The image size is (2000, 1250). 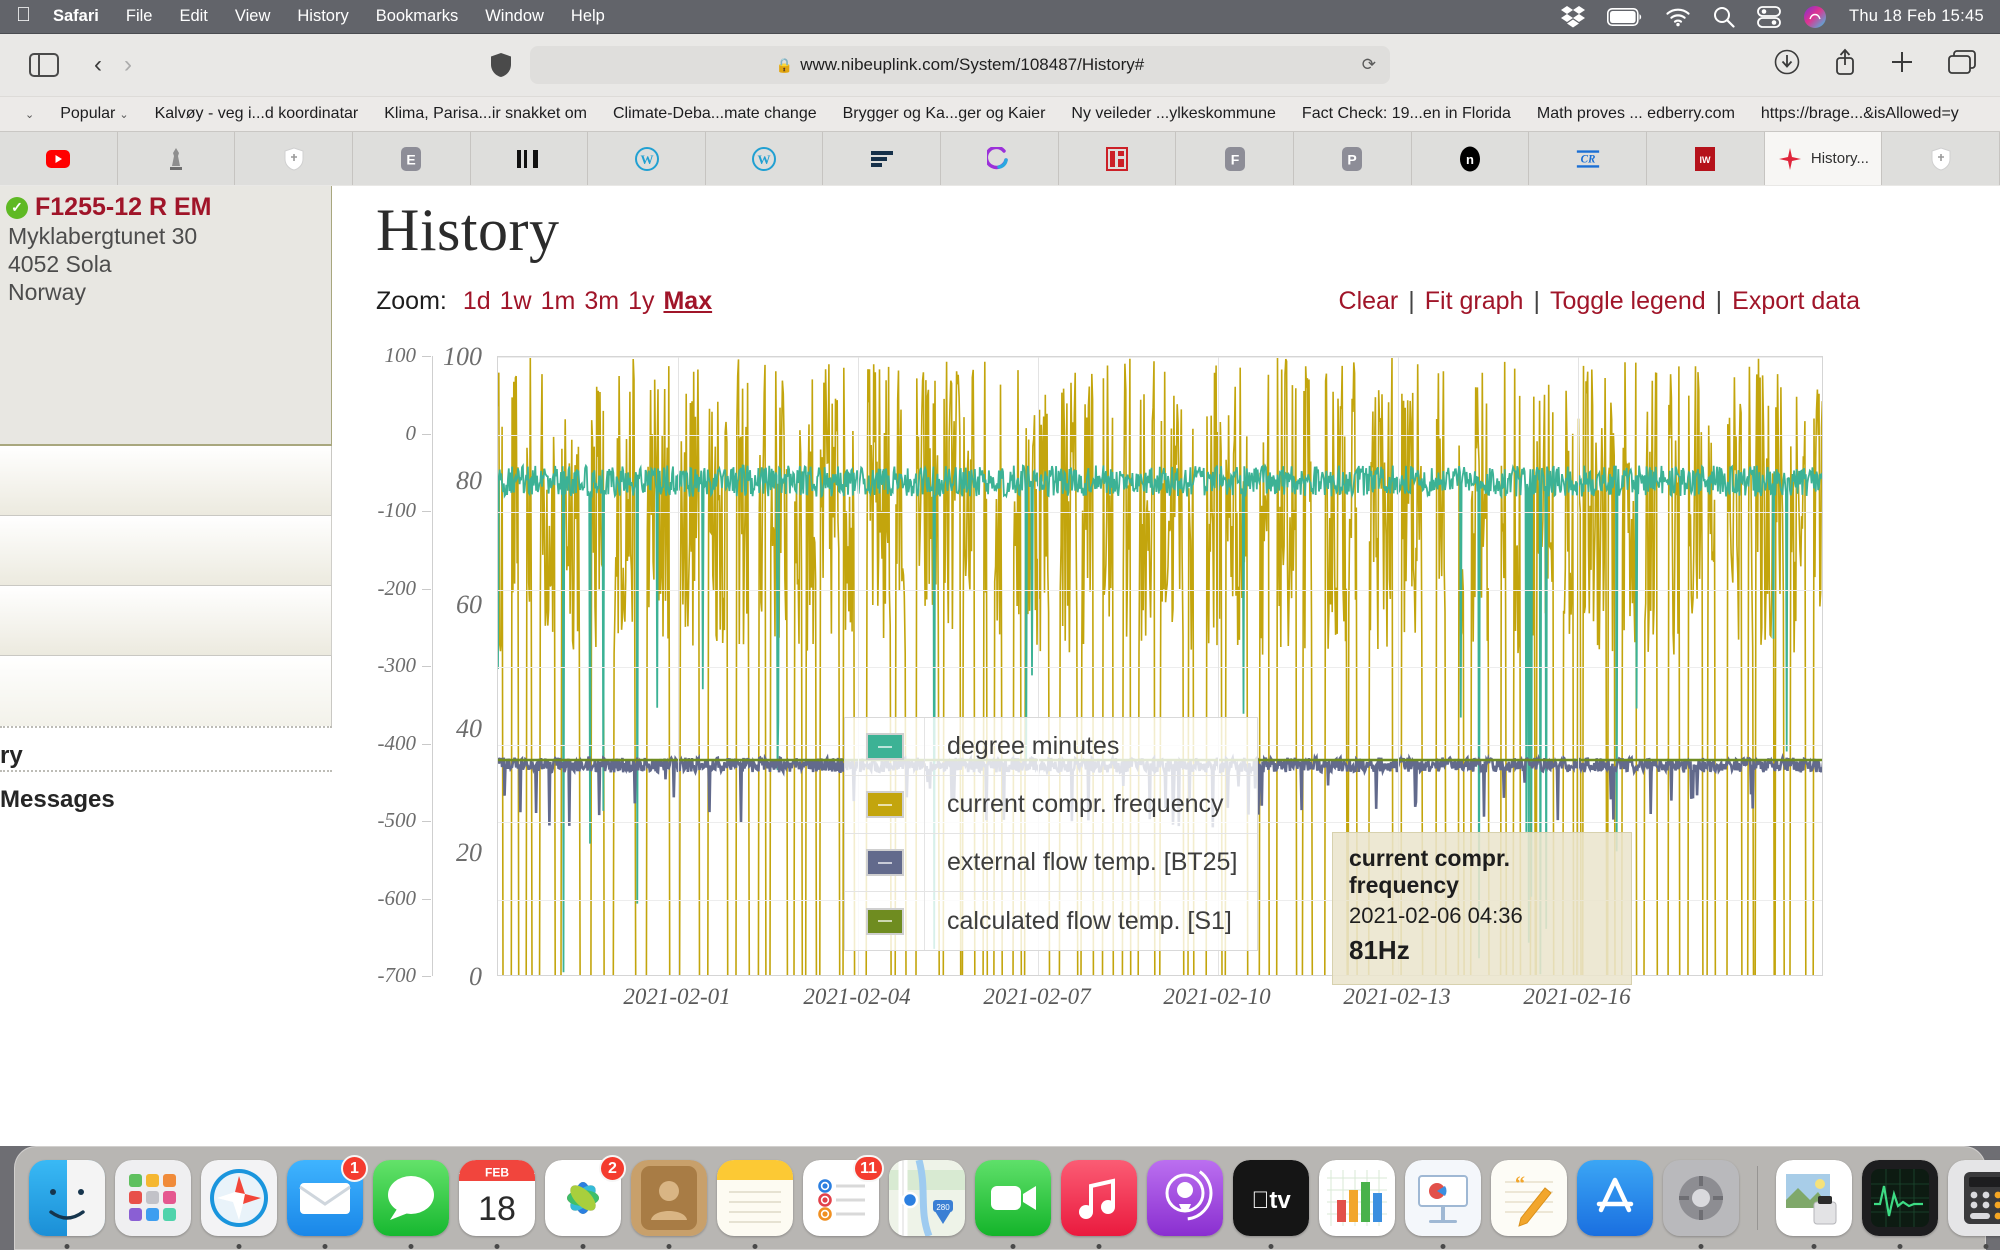 I want to click on dock-item-system-preferences, so click(x=1701, y=1204).